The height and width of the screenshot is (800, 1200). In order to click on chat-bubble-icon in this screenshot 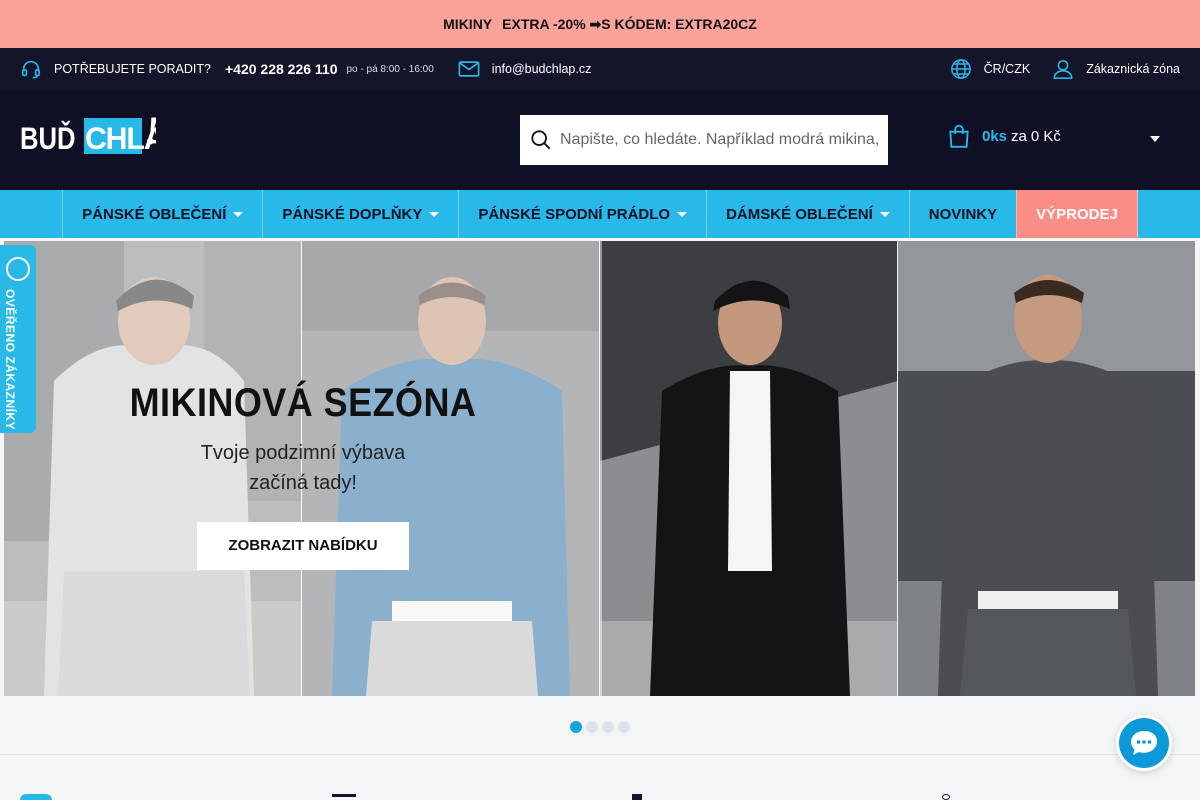, I will do `click(1144, 743)`.